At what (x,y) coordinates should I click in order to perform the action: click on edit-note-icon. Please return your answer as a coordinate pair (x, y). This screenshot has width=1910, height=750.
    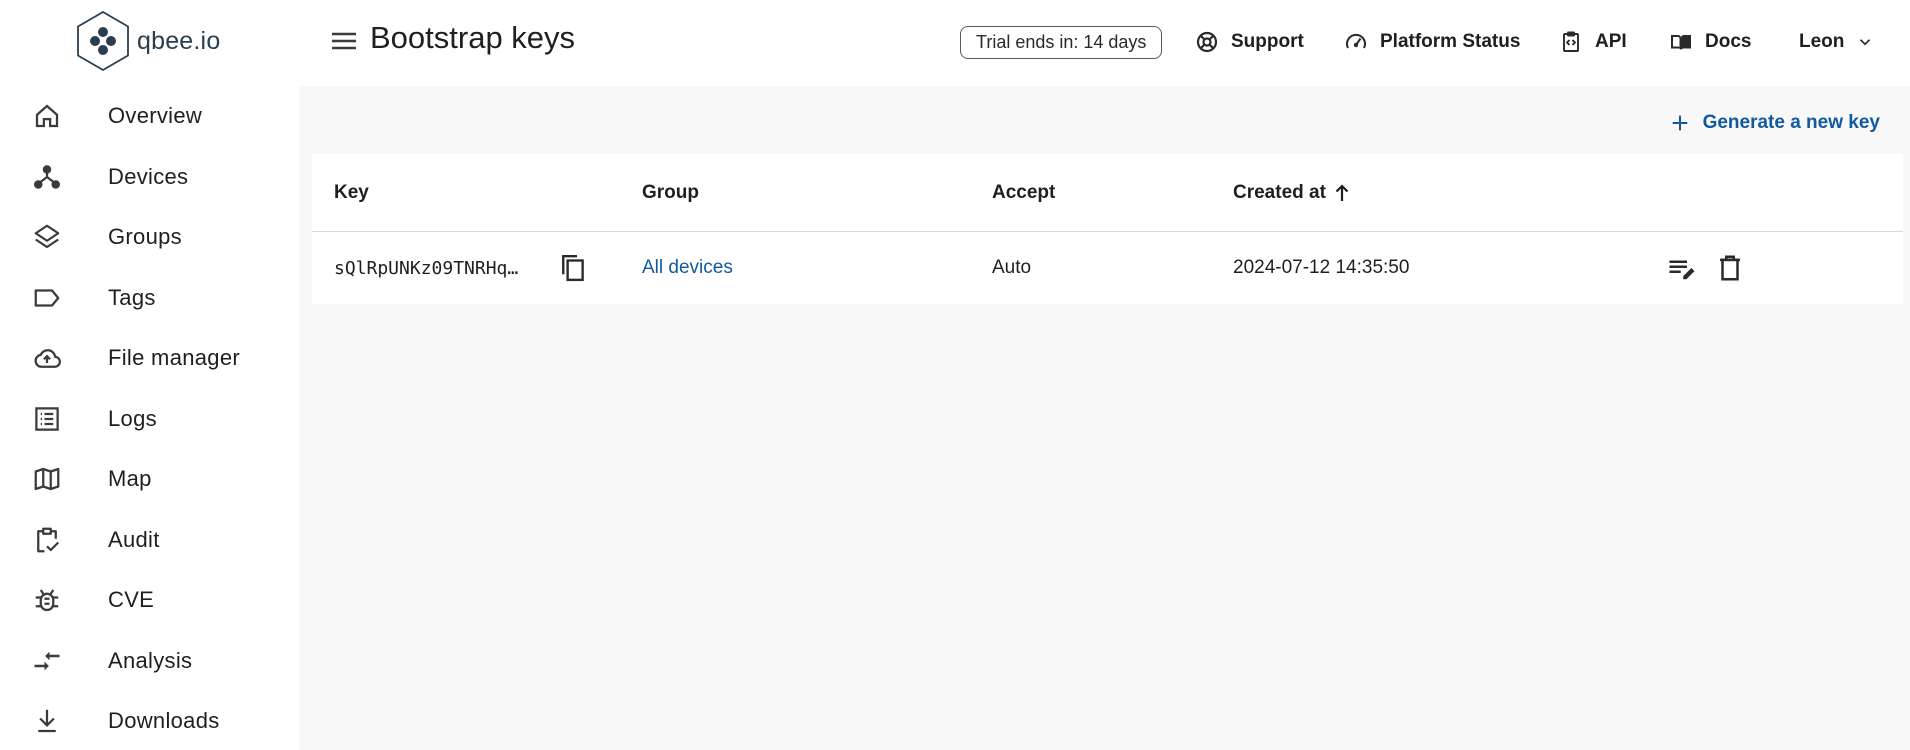
    Looking at the image, I should click on (1682, 270).